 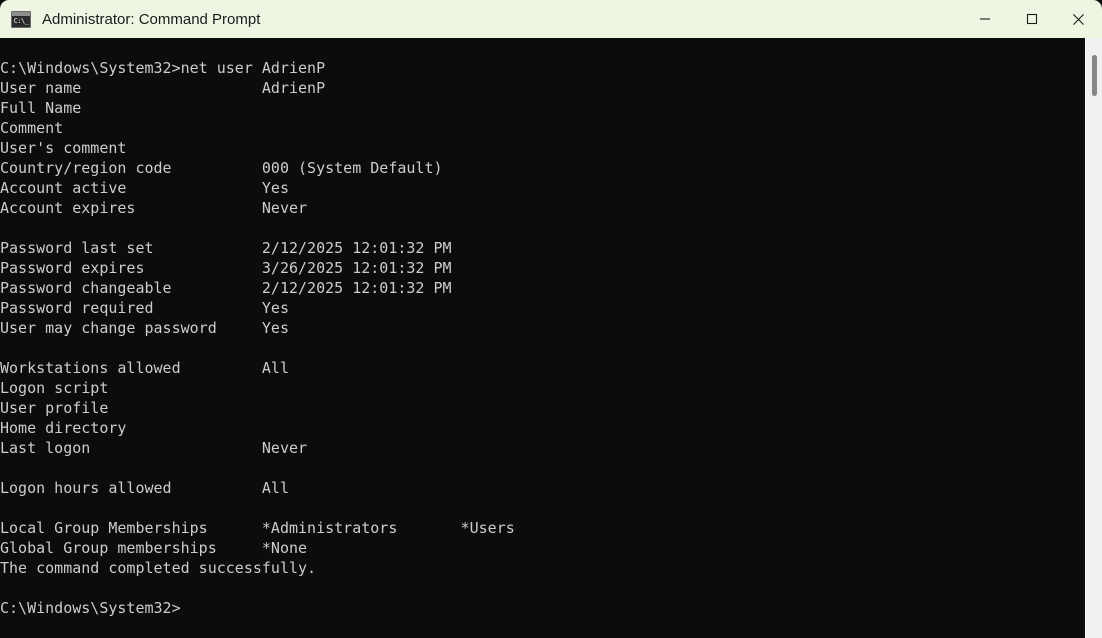 I want to click on cmd-prompt-icon: C:\_, so click(x=21, y=19).